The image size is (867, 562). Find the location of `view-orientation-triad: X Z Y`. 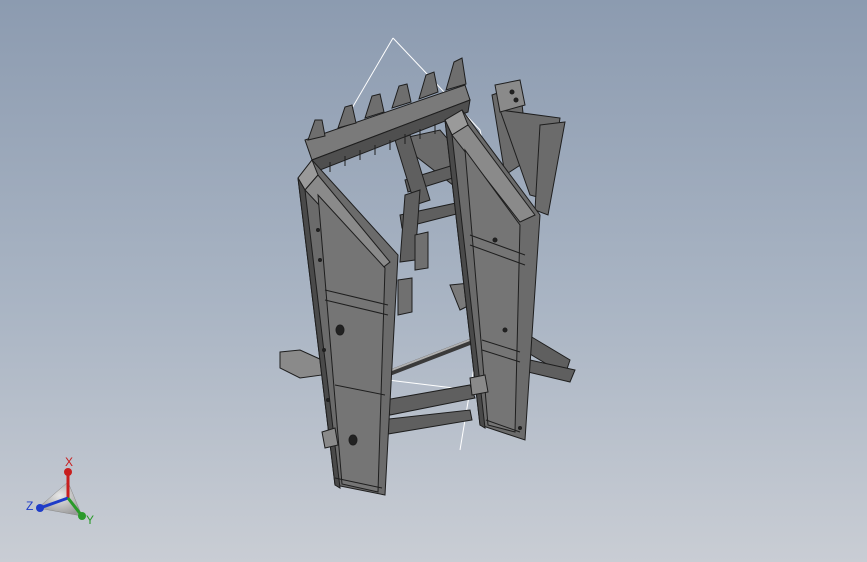

view-orientation-triad: X Z Y is located at coordinates (63, 490).